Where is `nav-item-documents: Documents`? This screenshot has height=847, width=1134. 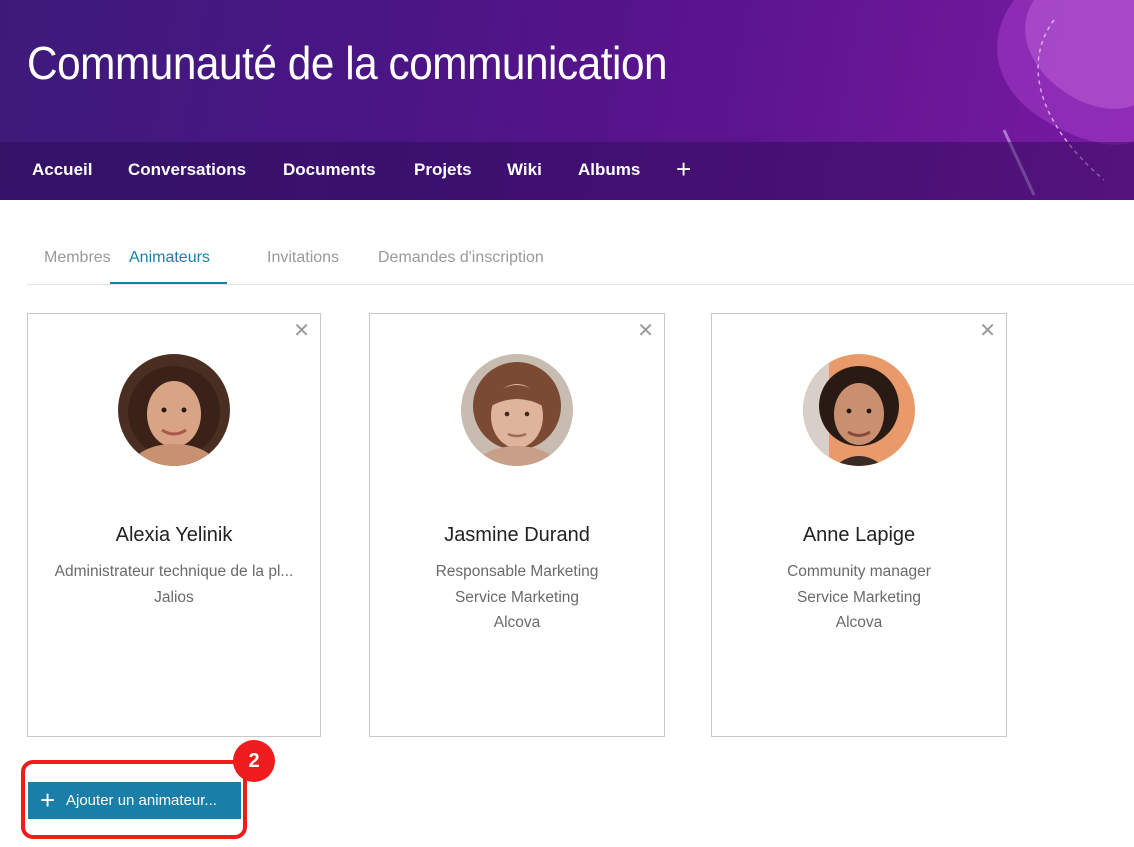
nav-item-documents: Documents is located at coordinates (329, 171).